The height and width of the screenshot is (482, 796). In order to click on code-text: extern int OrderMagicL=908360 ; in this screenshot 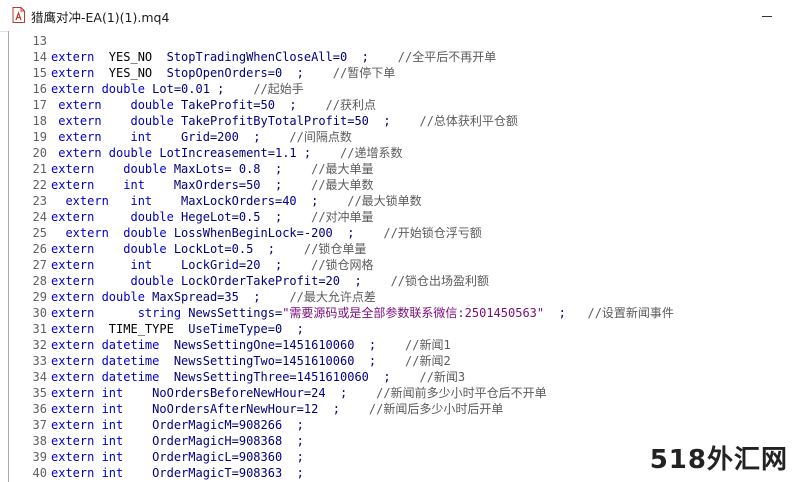, I will do `click(177, 457)`.